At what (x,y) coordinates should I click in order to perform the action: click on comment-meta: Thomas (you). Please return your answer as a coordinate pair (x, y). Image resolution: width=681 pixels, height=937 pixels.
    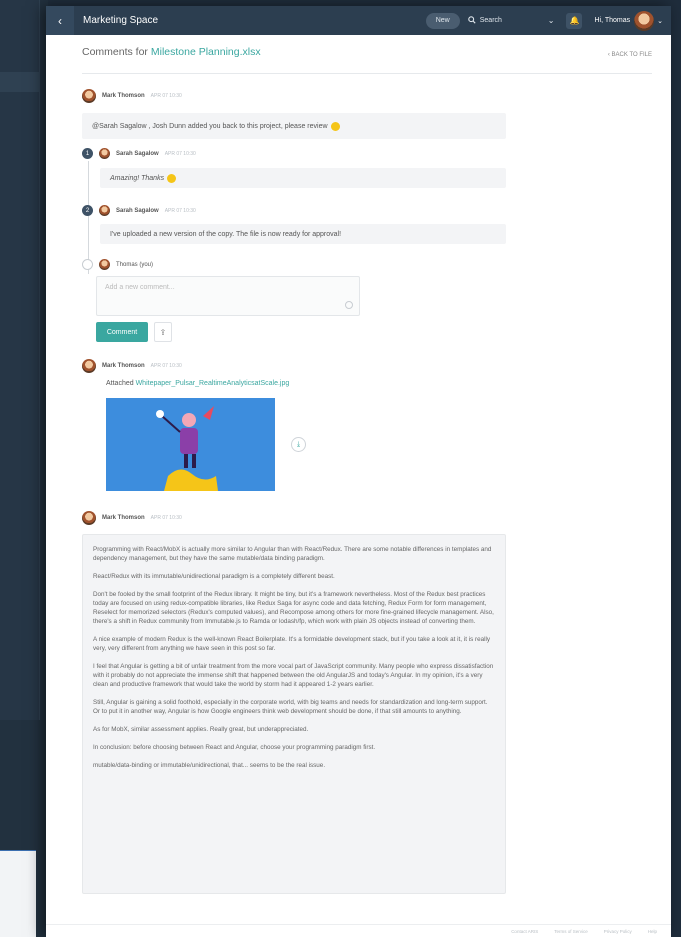
    Looking at the image, I should click on (117, 264).